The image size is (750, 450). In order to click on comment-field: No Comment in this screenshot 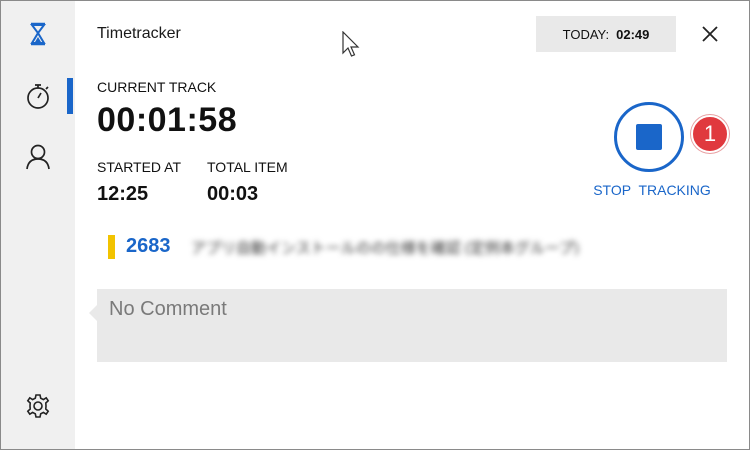, I will do `click(412, 325)`.